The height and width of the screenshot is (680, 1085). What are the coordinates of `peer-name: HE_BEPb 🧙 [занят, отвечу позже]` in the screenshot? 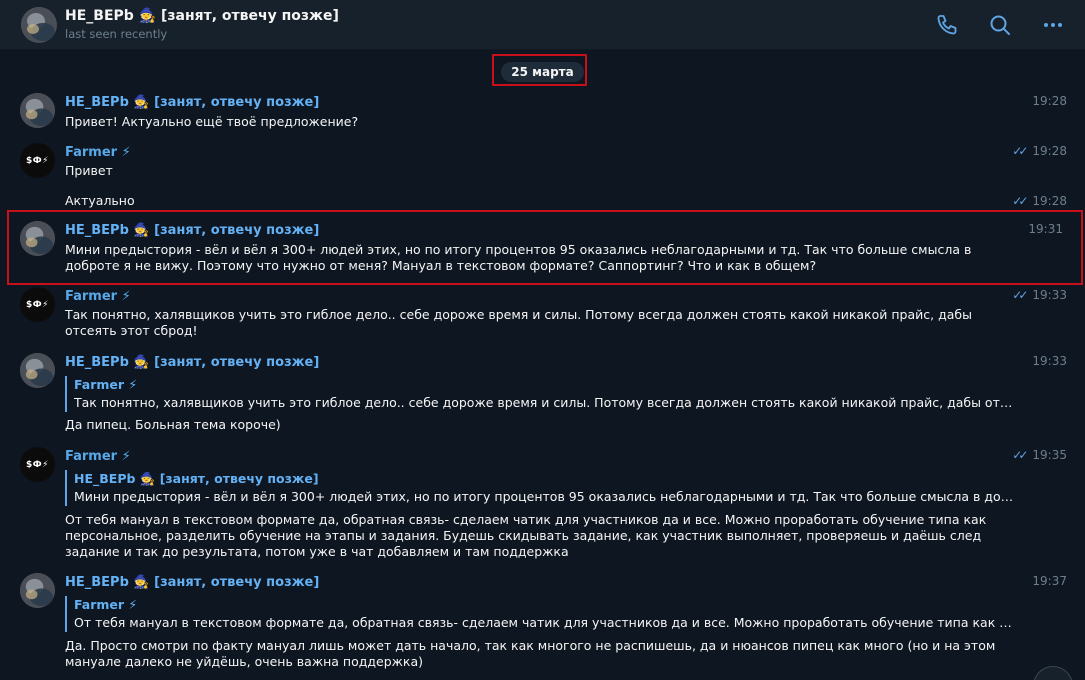 It's located at (202, 16).